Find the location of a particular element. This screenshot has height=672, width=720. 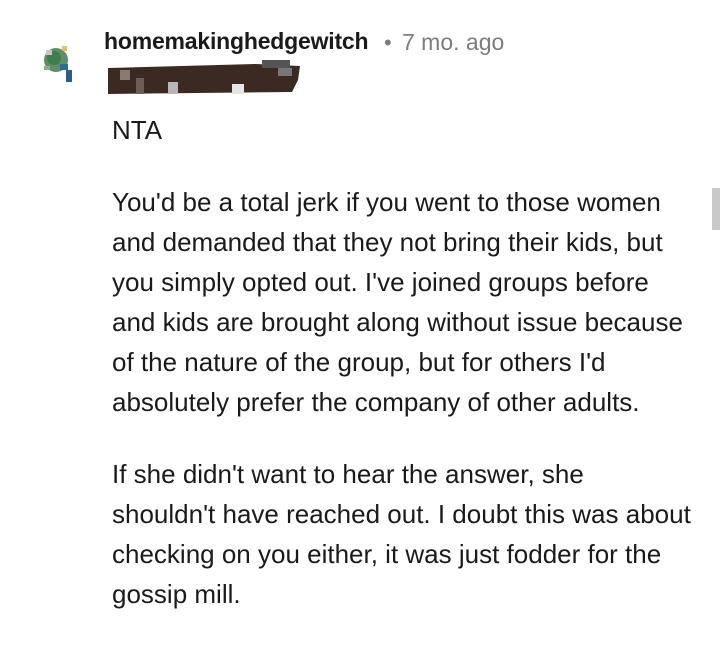

comment-timestamp: 7 mo. ago is located at coordinates (453, 42).